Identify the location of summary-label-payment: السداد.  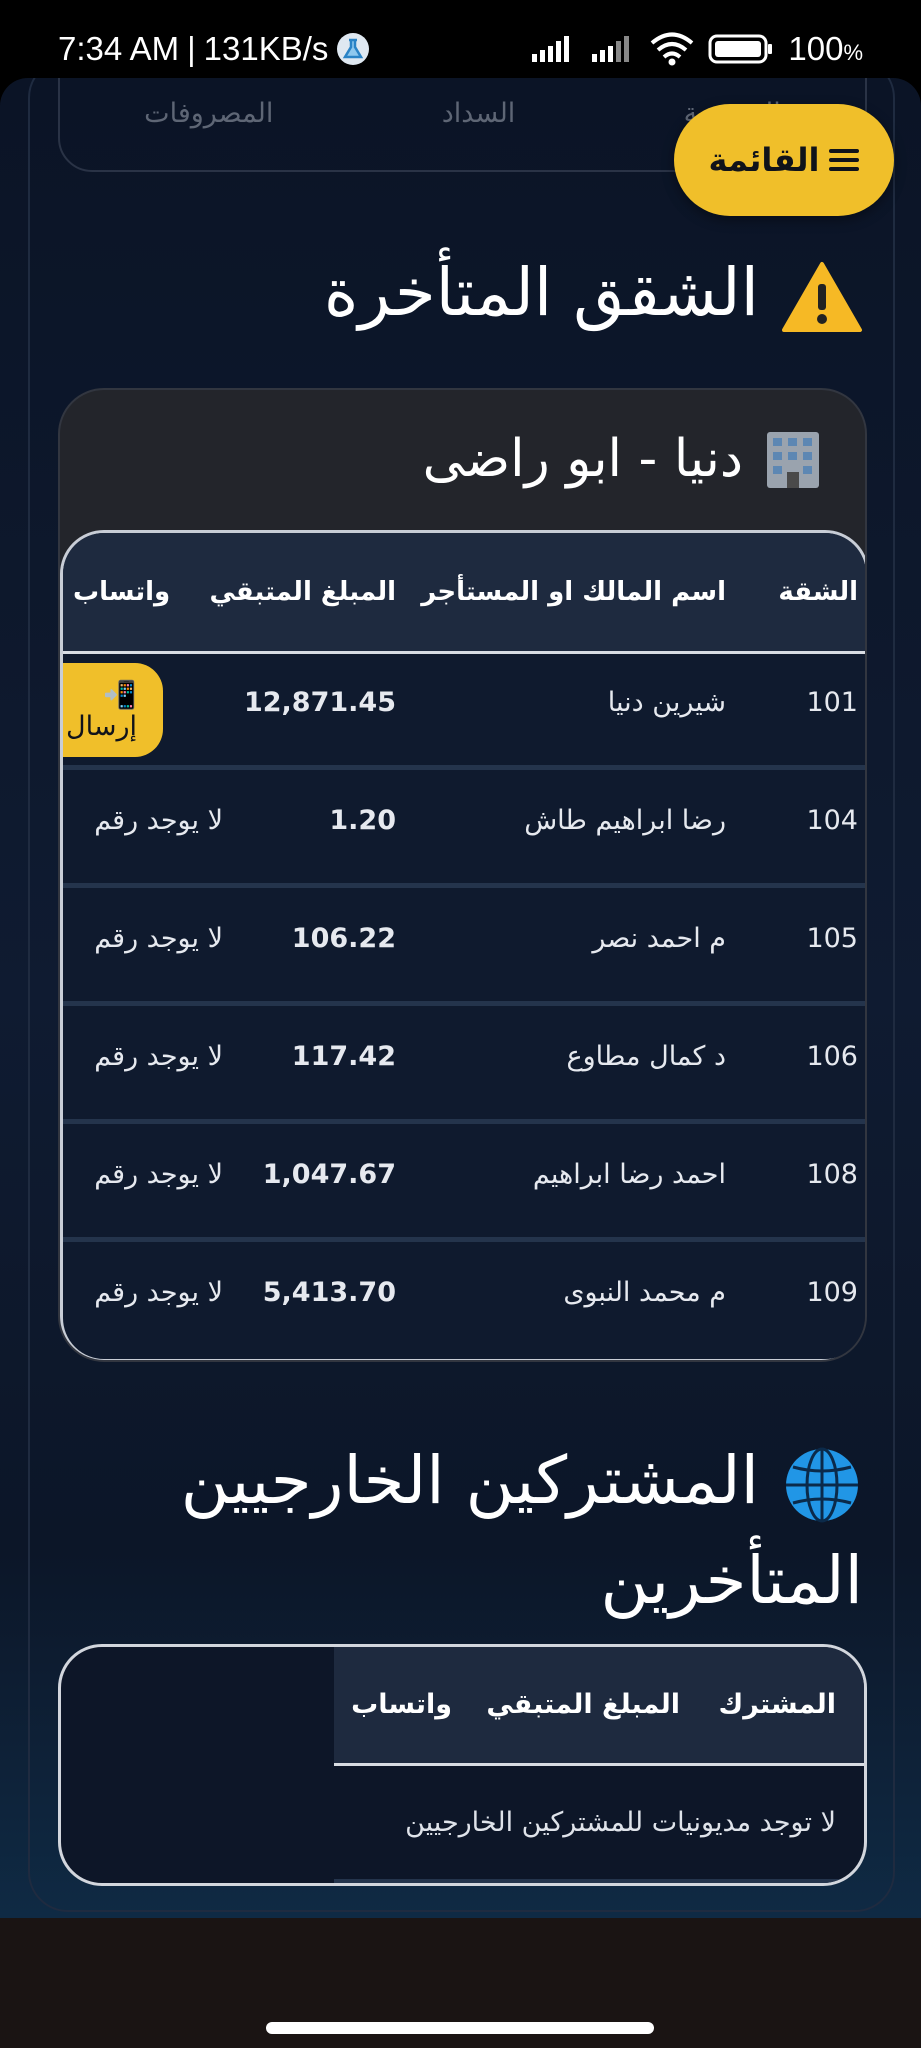
(478, 113).